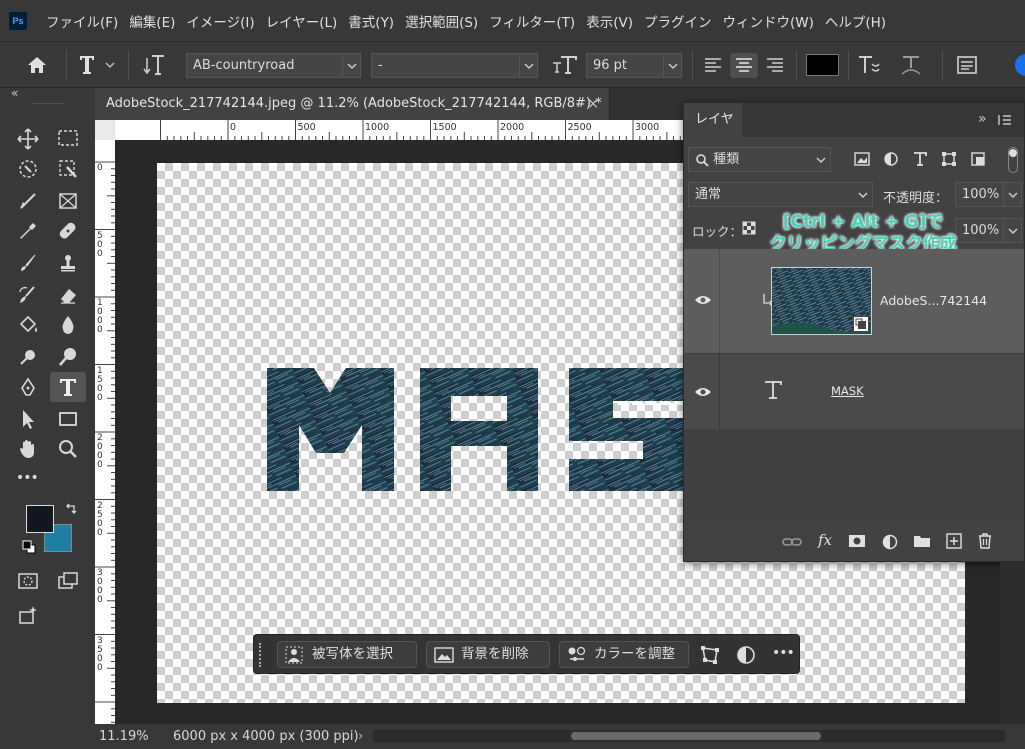  What do you see at coordinates (68, 294) in the screenshot?
I see `eraser-tool-icon` at bounding box center [68, 294].